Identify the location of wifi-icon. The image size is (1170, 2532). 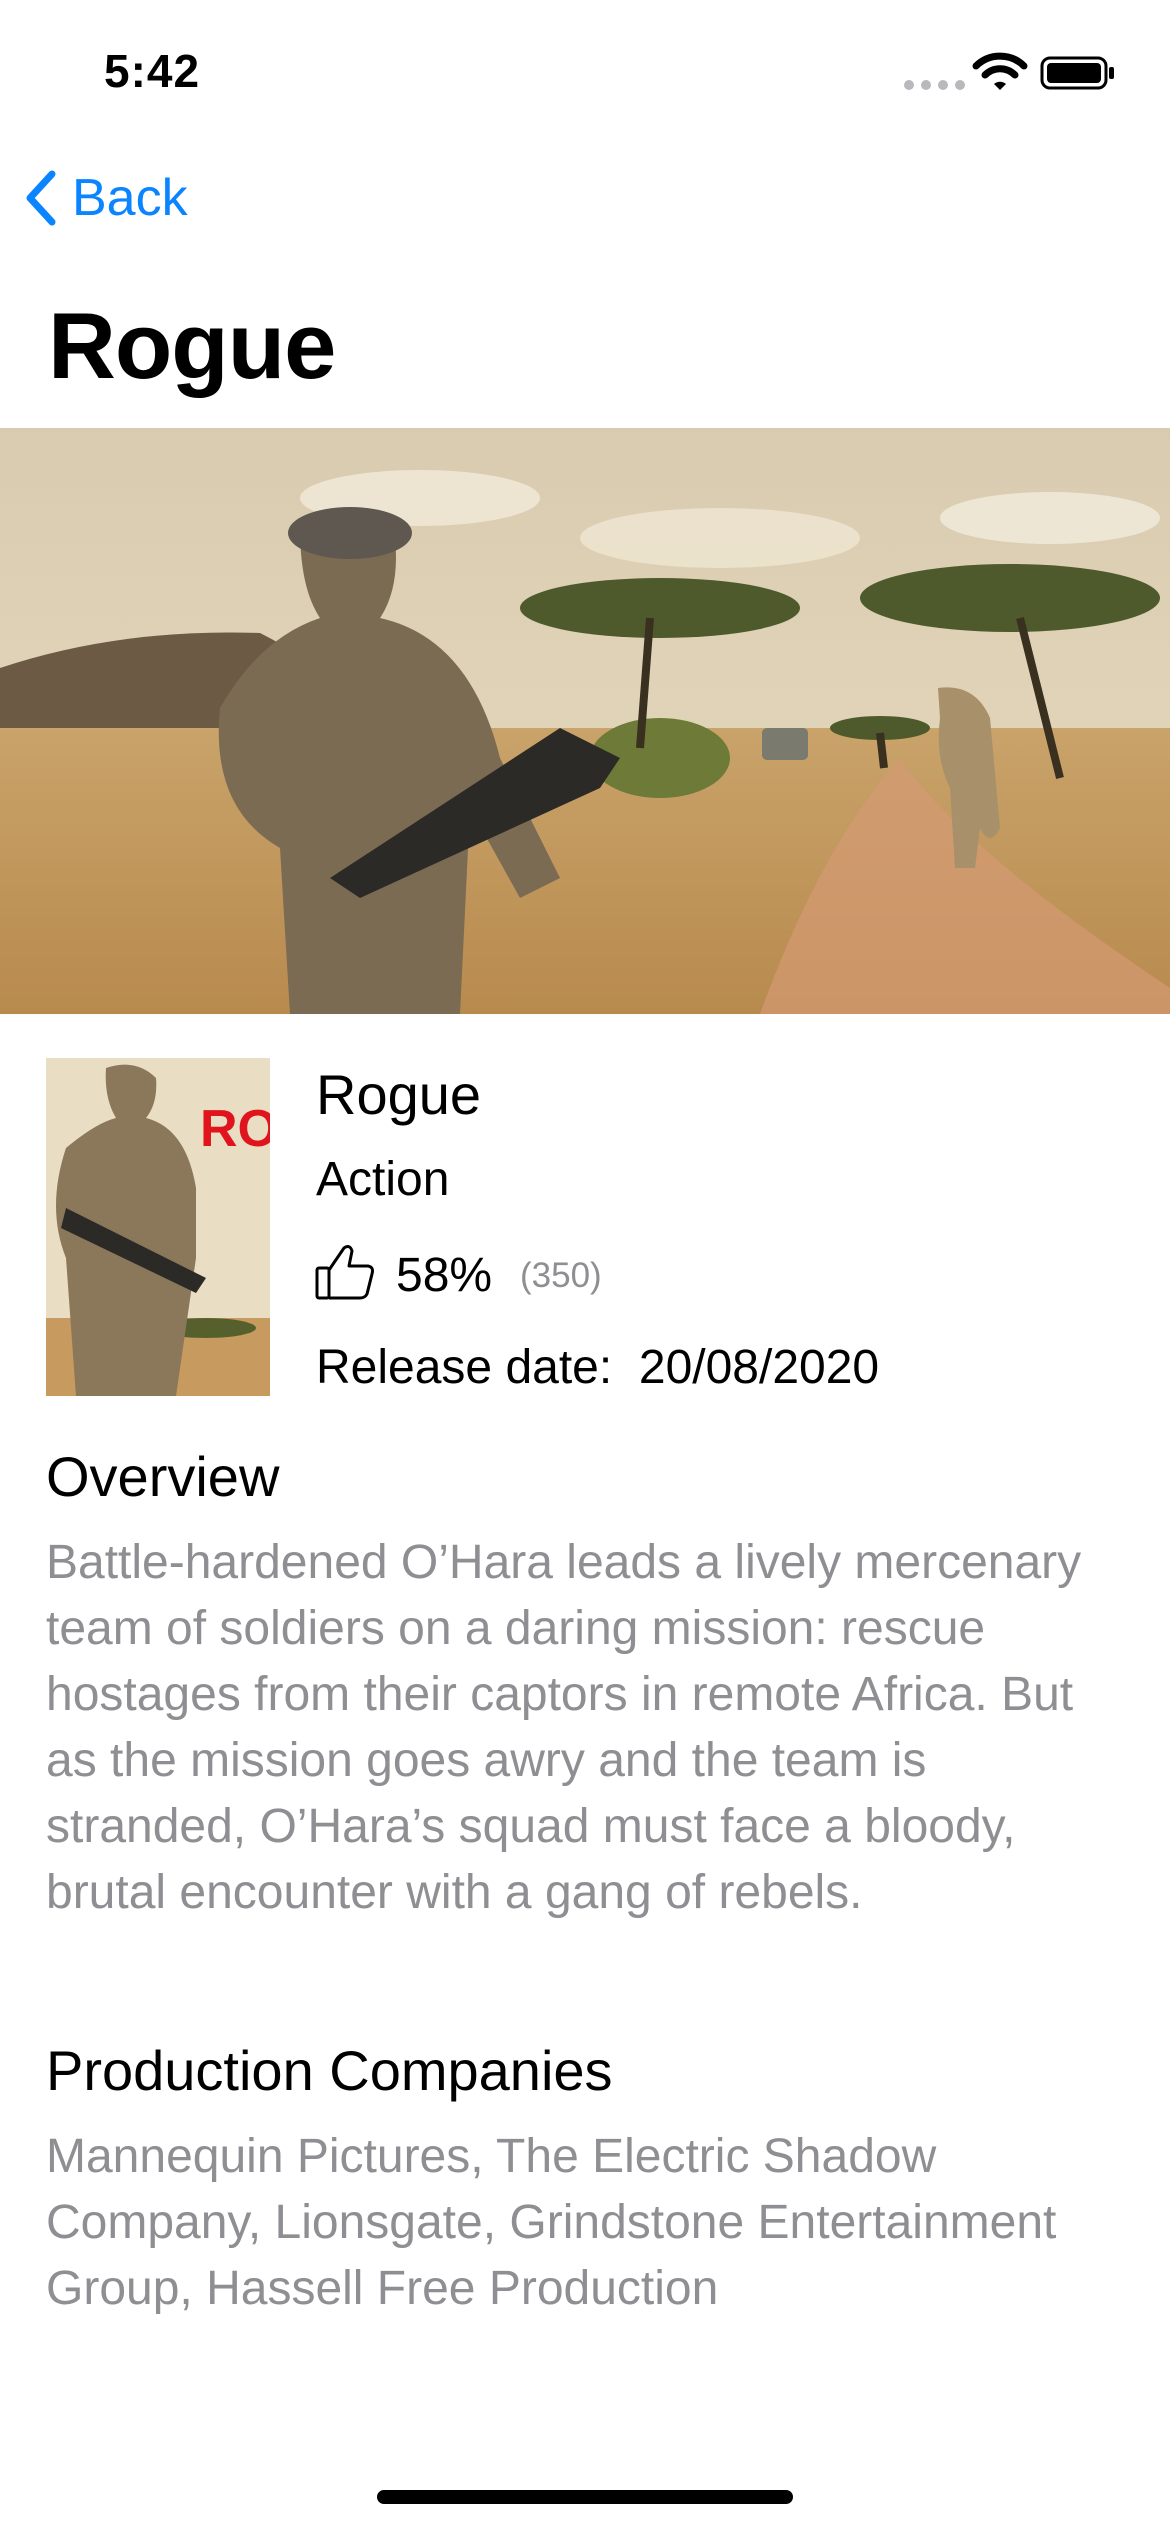
(1000, 71).